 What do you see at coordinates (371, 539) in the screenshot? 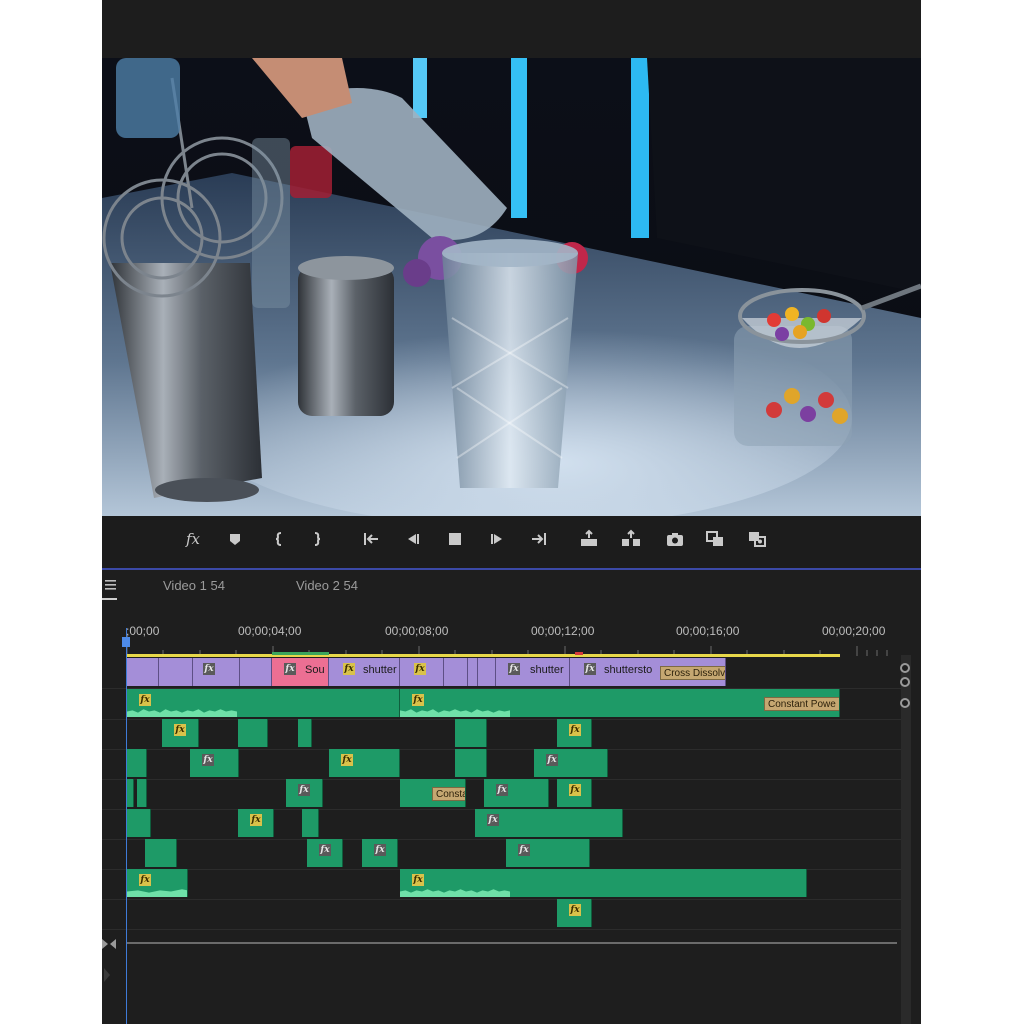
I see `go-to-in-icon` at bounding box center [371, 539].